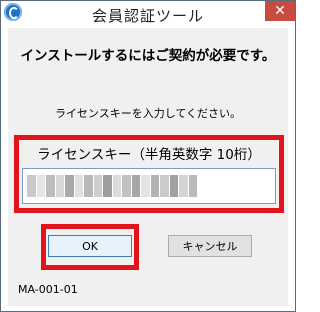  Describe the element at coordinates (112, 186) in the screenshot. I see `redacted-key-mosaic` at that location.